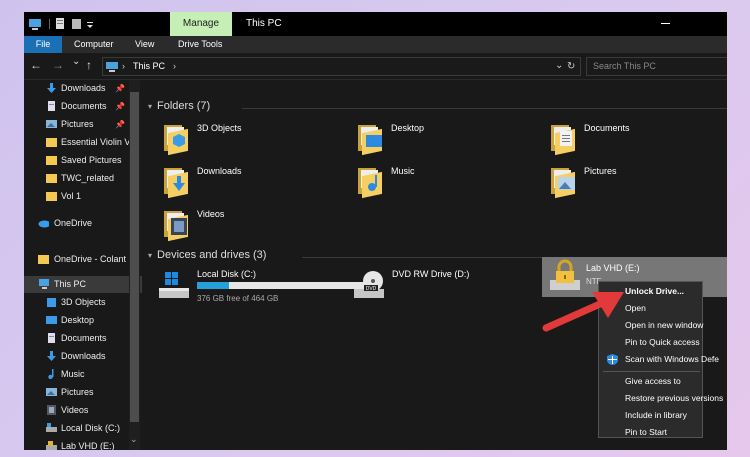 This screenshot has height=457, width=750. I want to click on address-dropdown-button: ⌄, so click(559, 65).